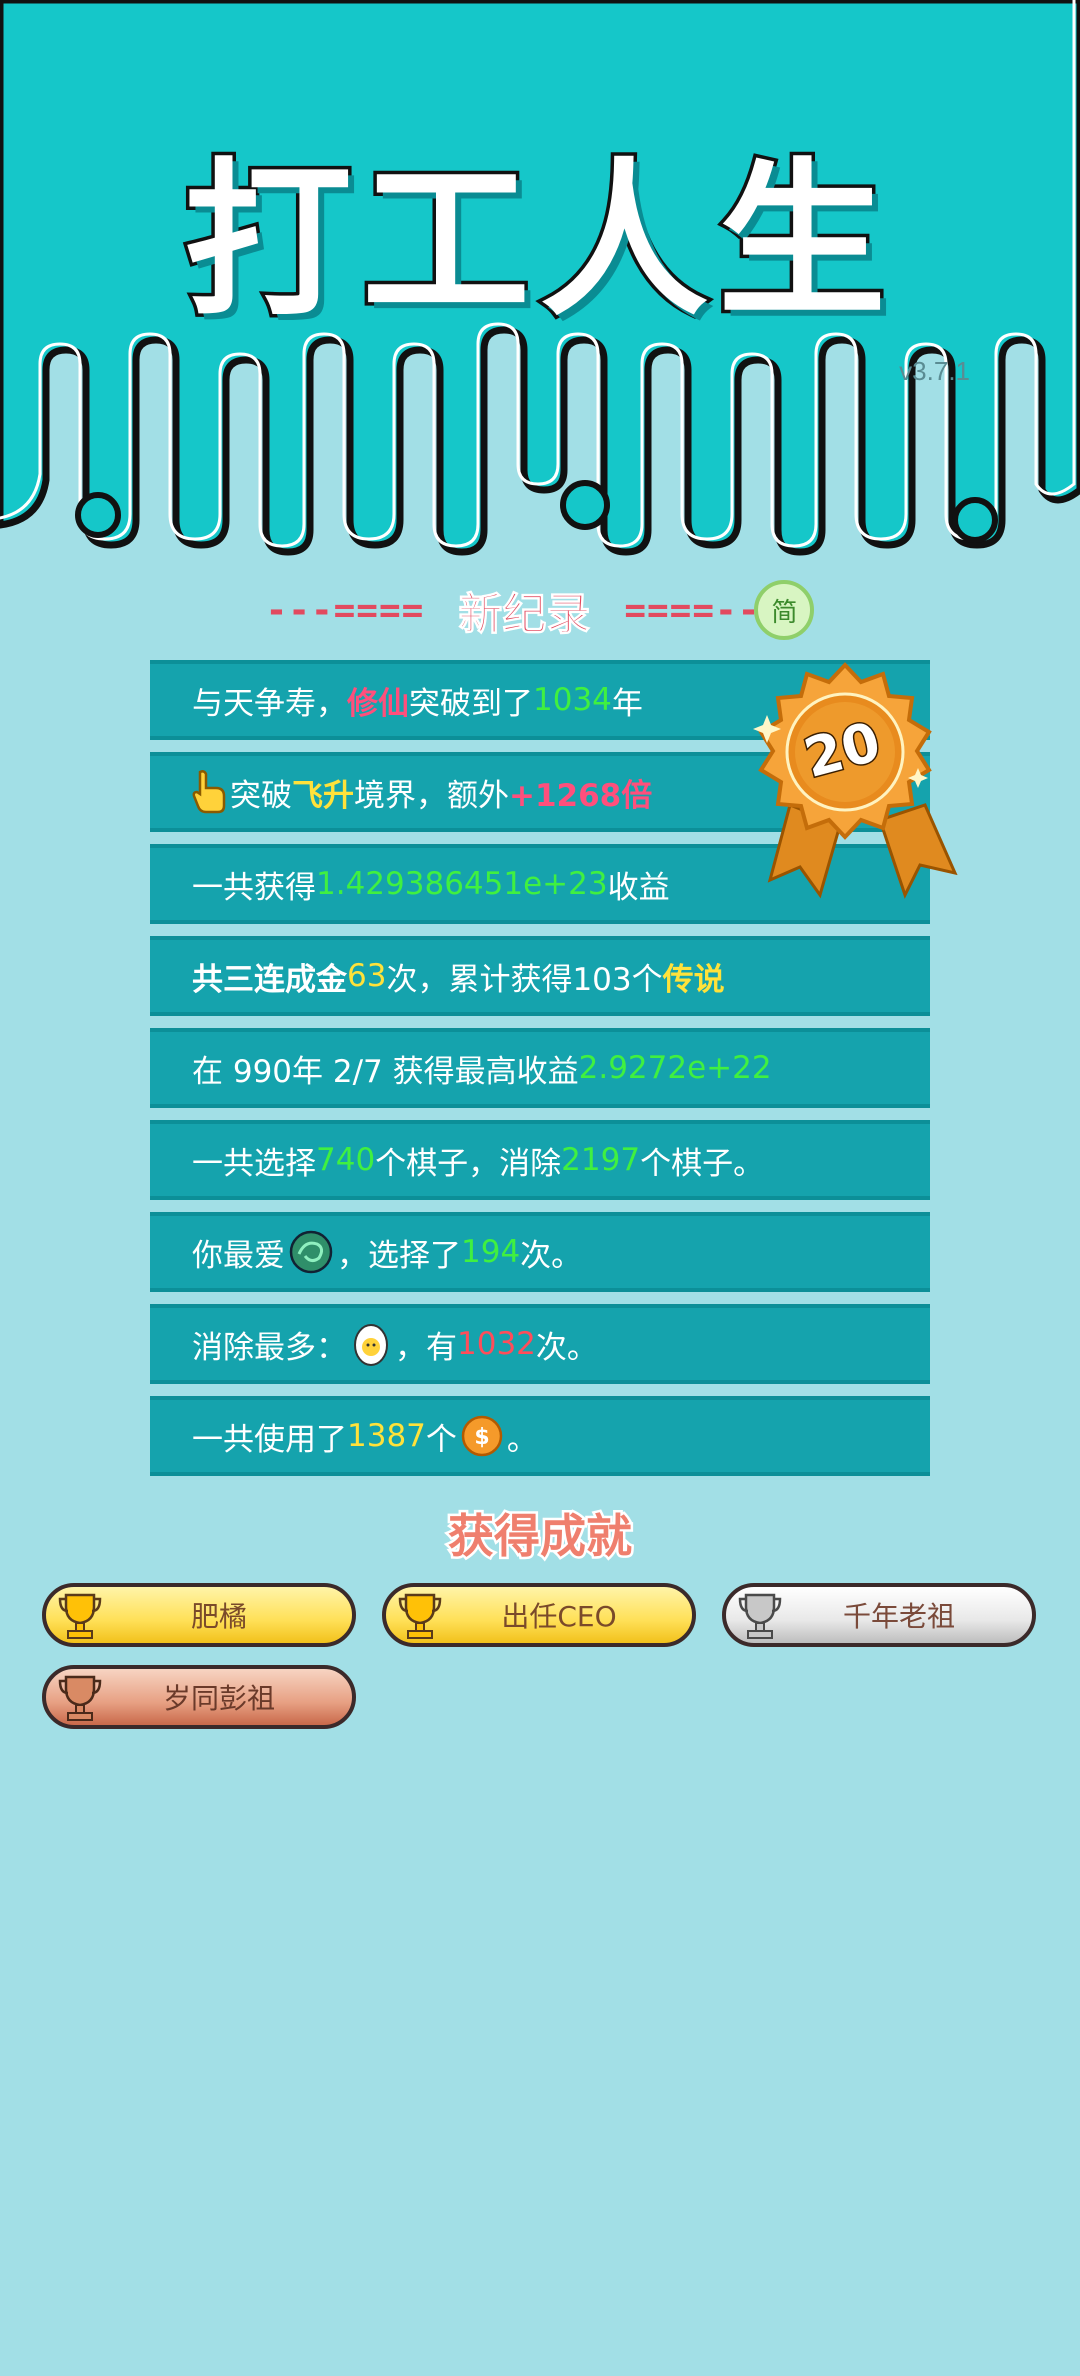 The height and width of the screenshot is (2376, 1080). I want to click on pointing-hand-icon, so click(209, 792).